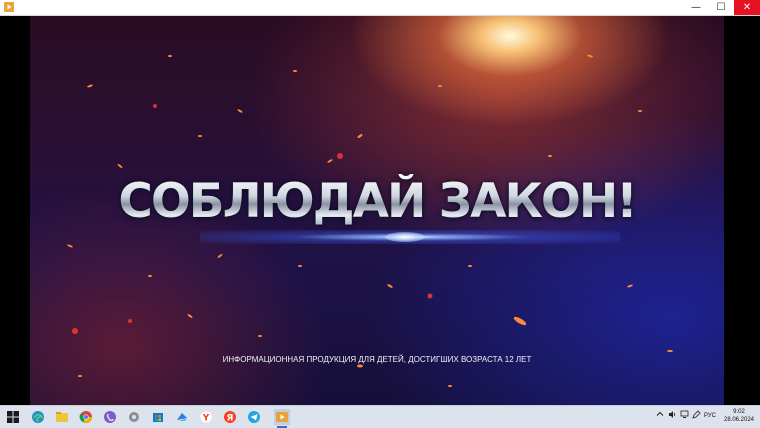 The height and width of the screenshot is (428, 760). What do you see at coordinates (380, 416) in the screenshot?
I see `taskbar: Y Я РУС 9:02 28.06.2024` at bounding box center [380, 416].